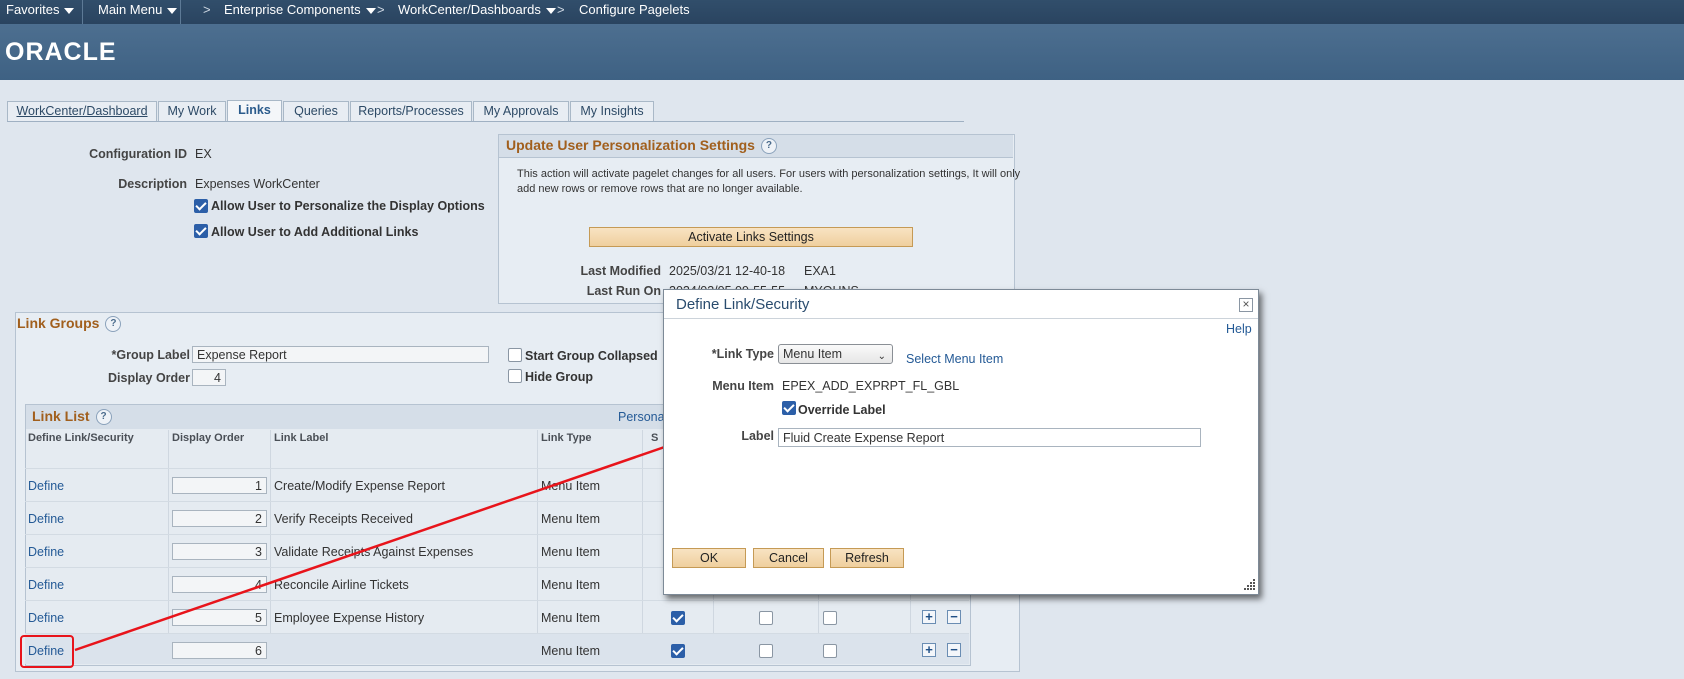 This screenshot has height=679, width=1684. I want to click on label-field-label: Label, so click(757, 436).